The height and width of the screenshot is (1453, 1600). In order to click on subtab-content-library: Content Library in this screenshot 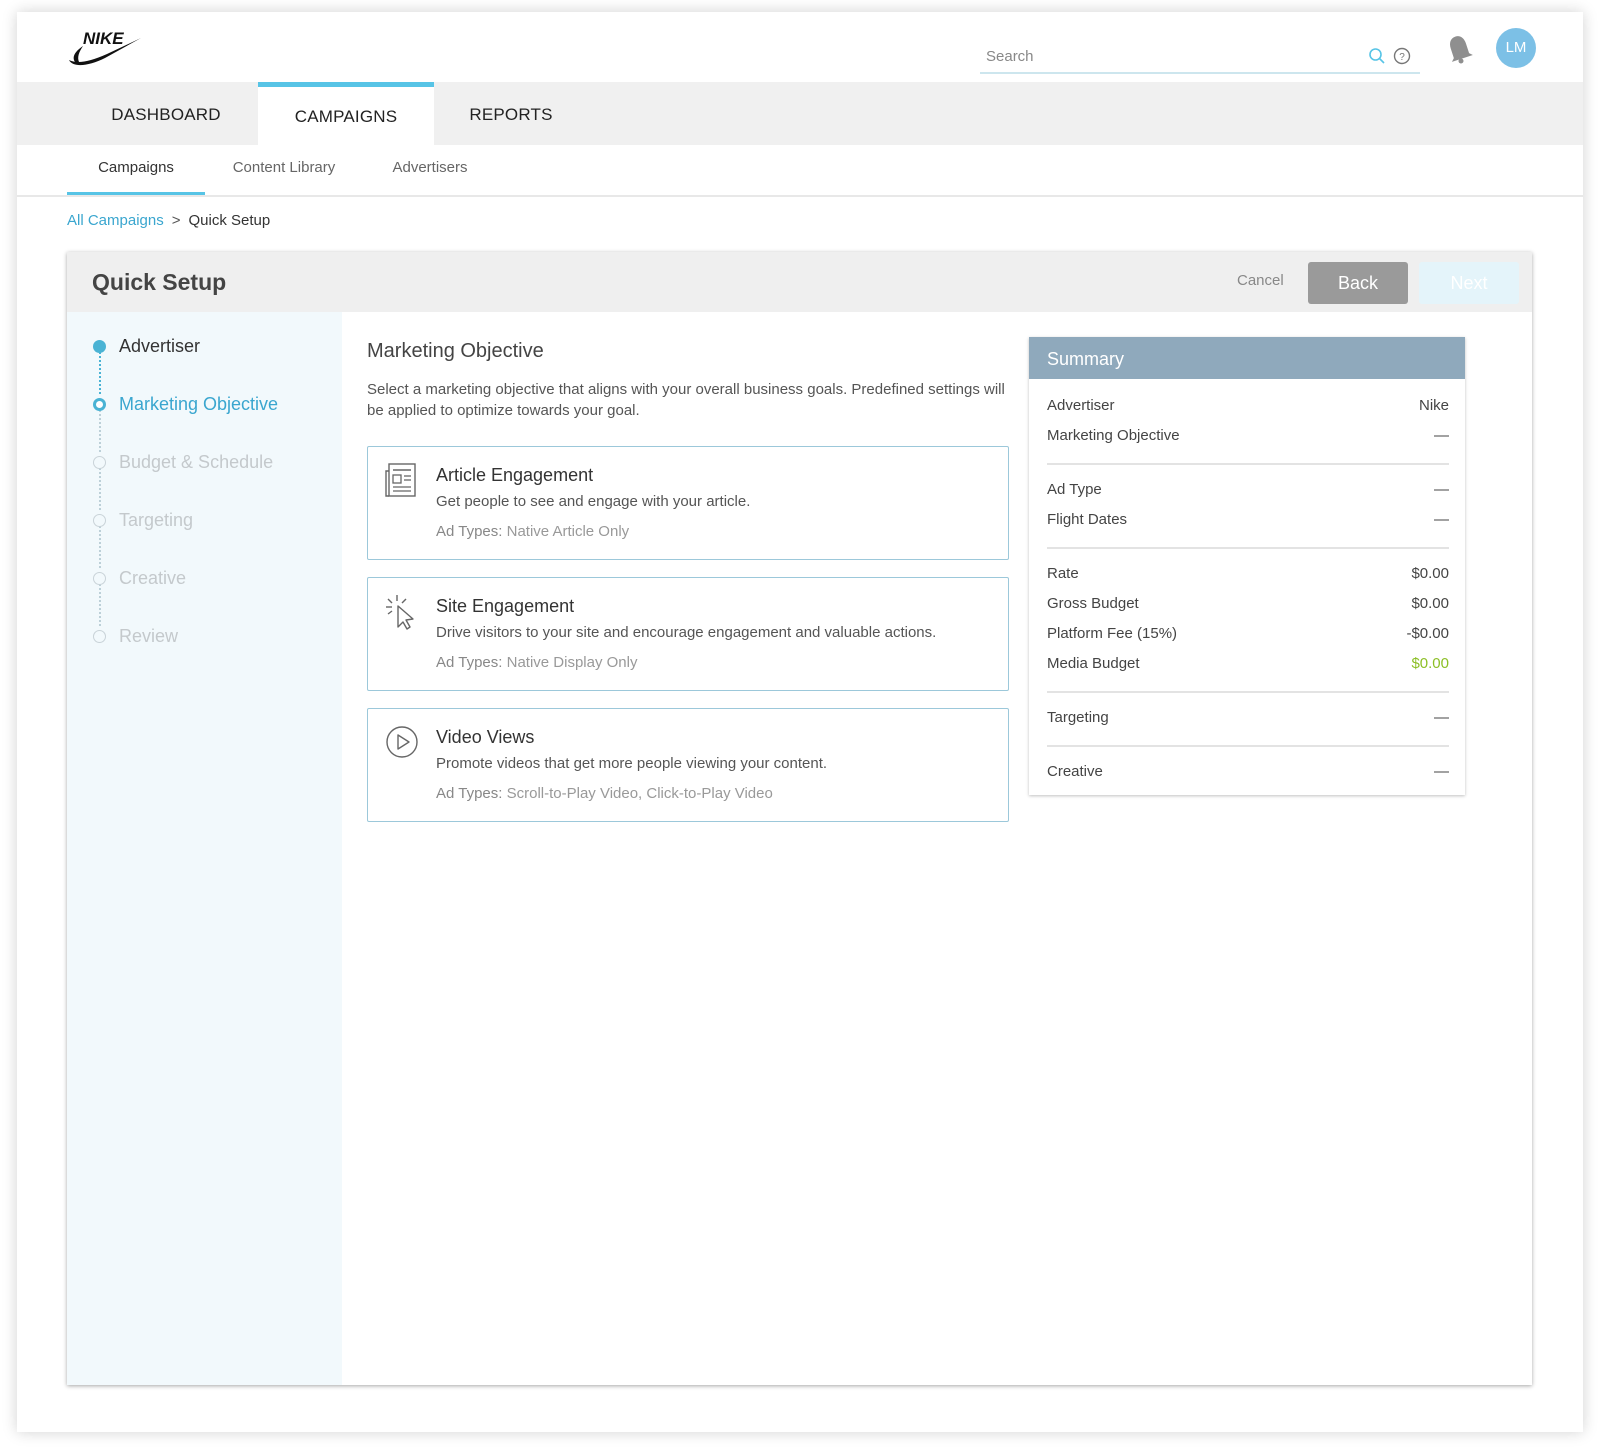, I will do `click(284, 168)`.